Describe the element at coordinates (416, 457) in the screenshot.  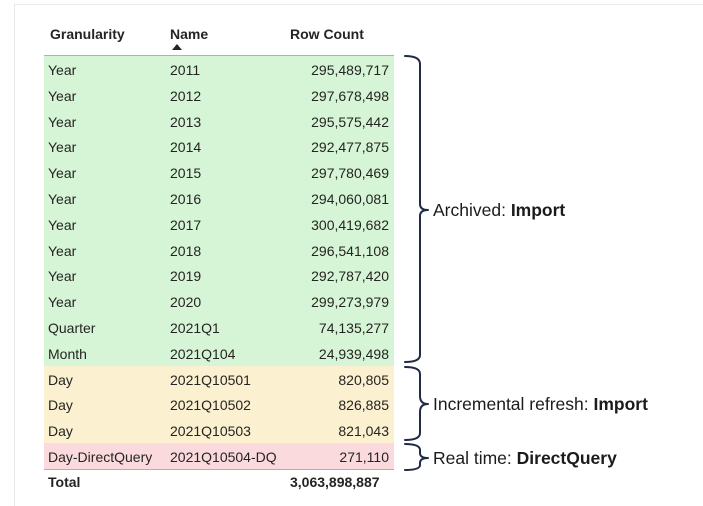
I see `realtime-bracket` at that location.